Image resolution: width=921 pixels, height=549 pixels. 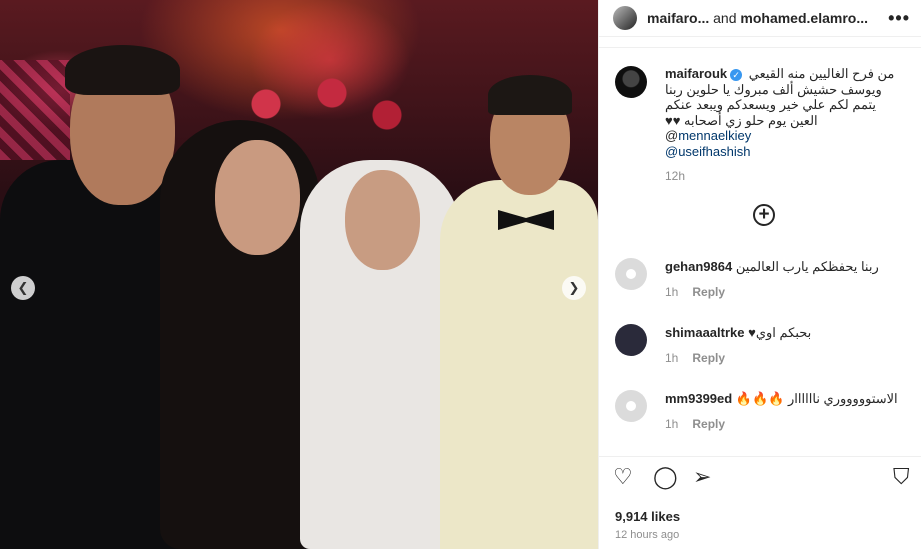 What do you see at coordinates (816, 398) in the screenshot?
I see `comment-text: الاستوووووري ناااااار 🔥🔥🔥` at bounding box center [816, 398].